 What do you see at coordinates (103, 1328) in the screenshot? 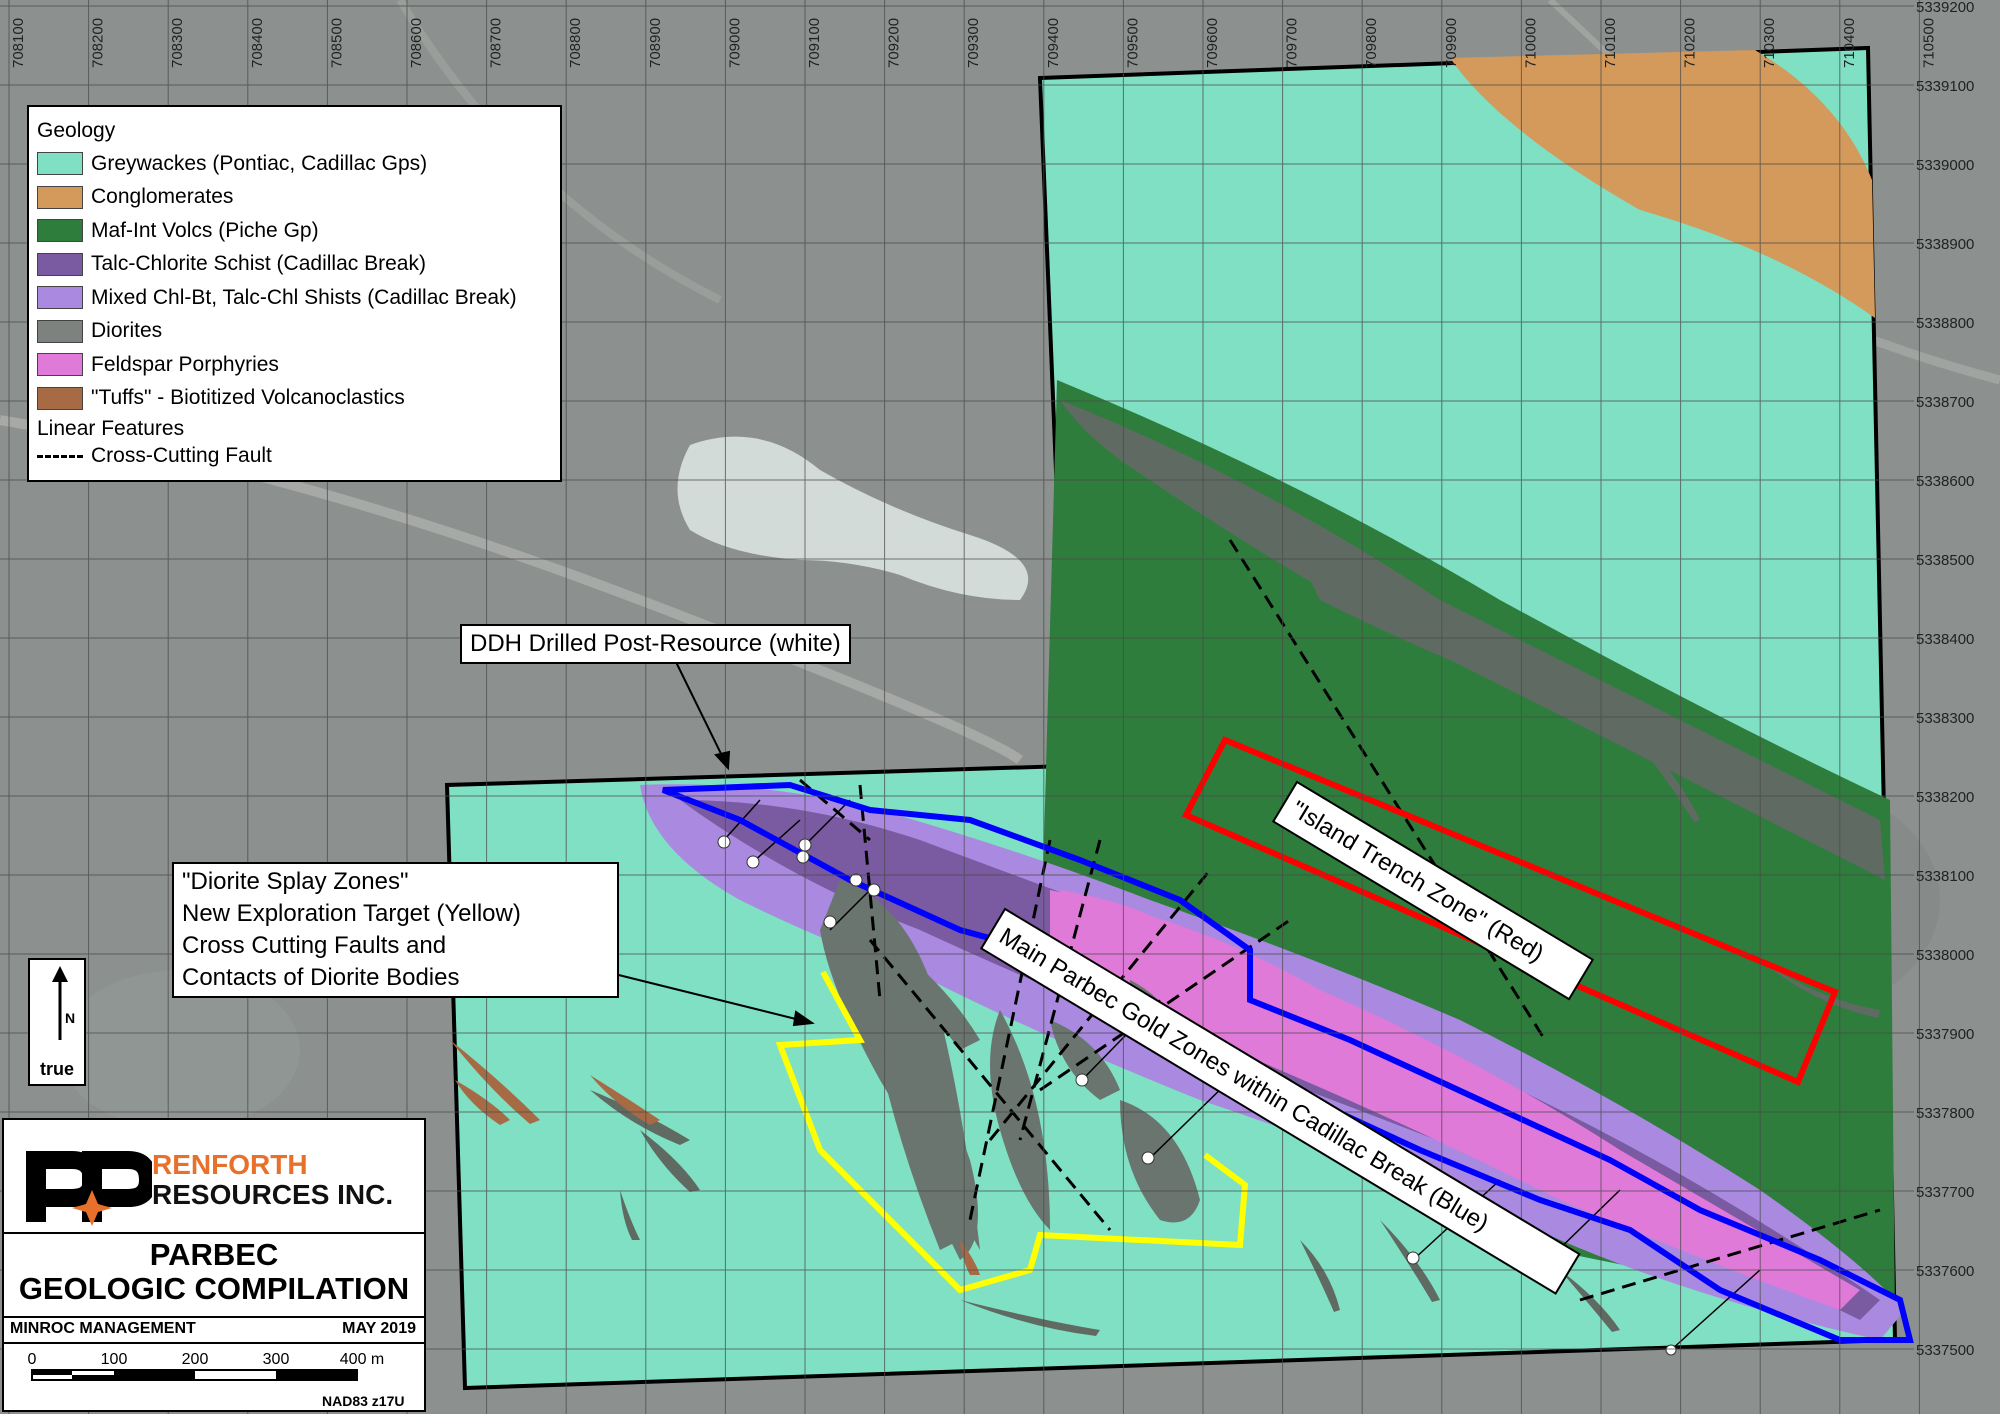
I see `management-label: MINROC MANAGEMENT` at bounding box center [103, 1328].